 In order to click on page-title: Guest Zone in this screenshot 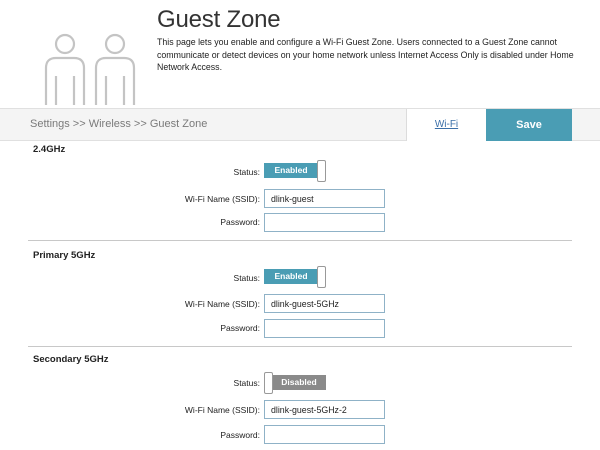, I will do `click(219, 19)`.